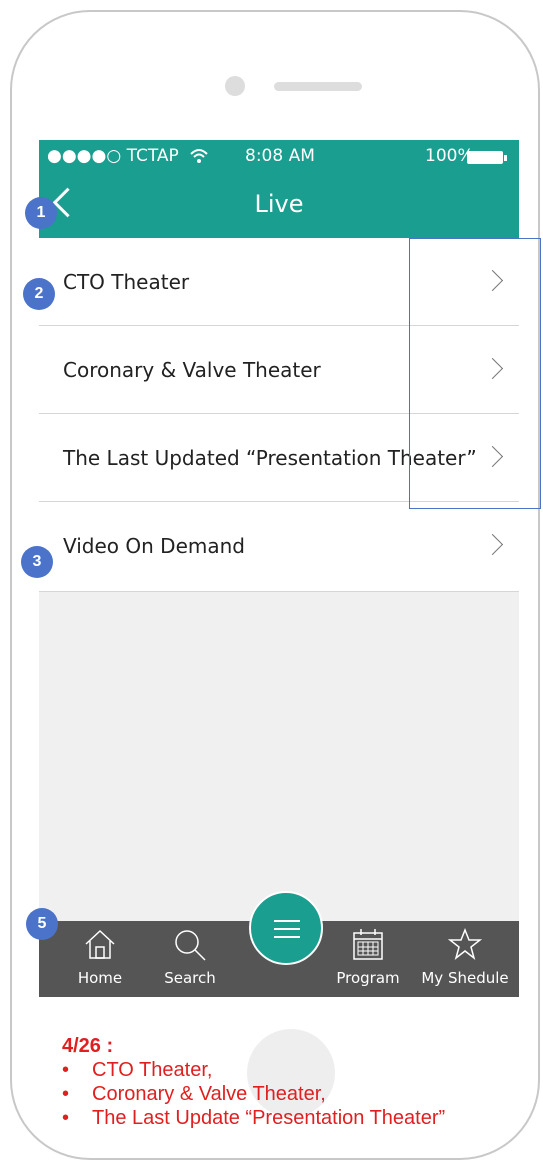  Describe the element at coordinates (190, 945) in the screenshot. I see `search-icon` at that location.